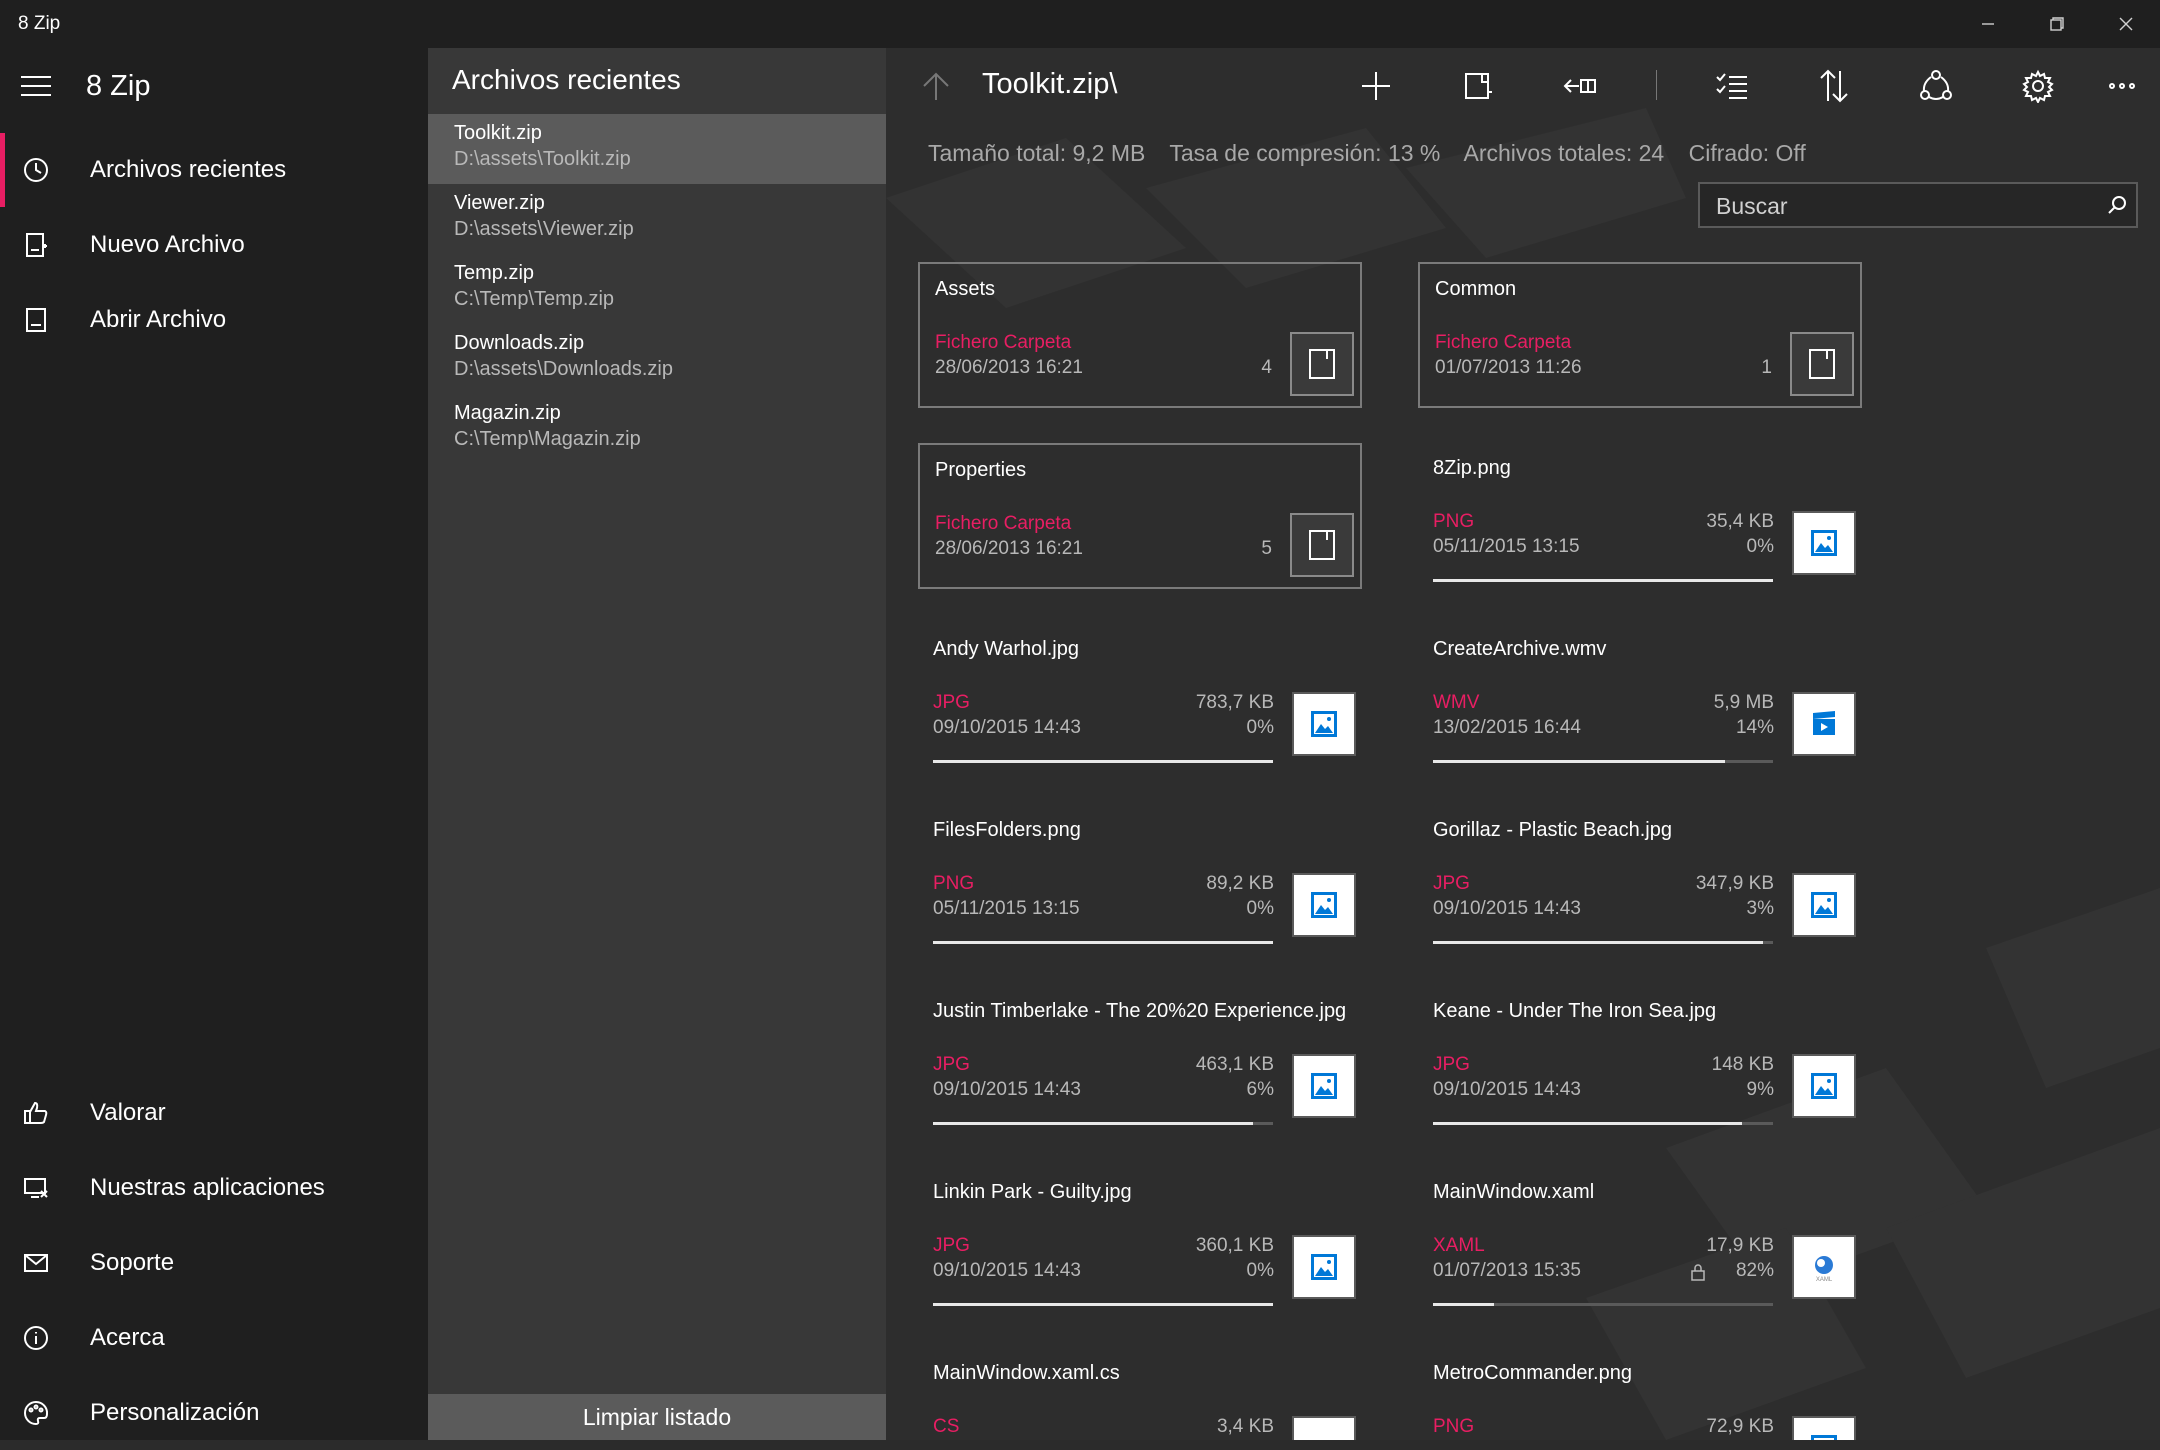 This screenshot has width=2160, height=1450. Describe the element at coordinates (1234, 702) in the screenshot. I see `tile-size: 783,7 KB` at that location.